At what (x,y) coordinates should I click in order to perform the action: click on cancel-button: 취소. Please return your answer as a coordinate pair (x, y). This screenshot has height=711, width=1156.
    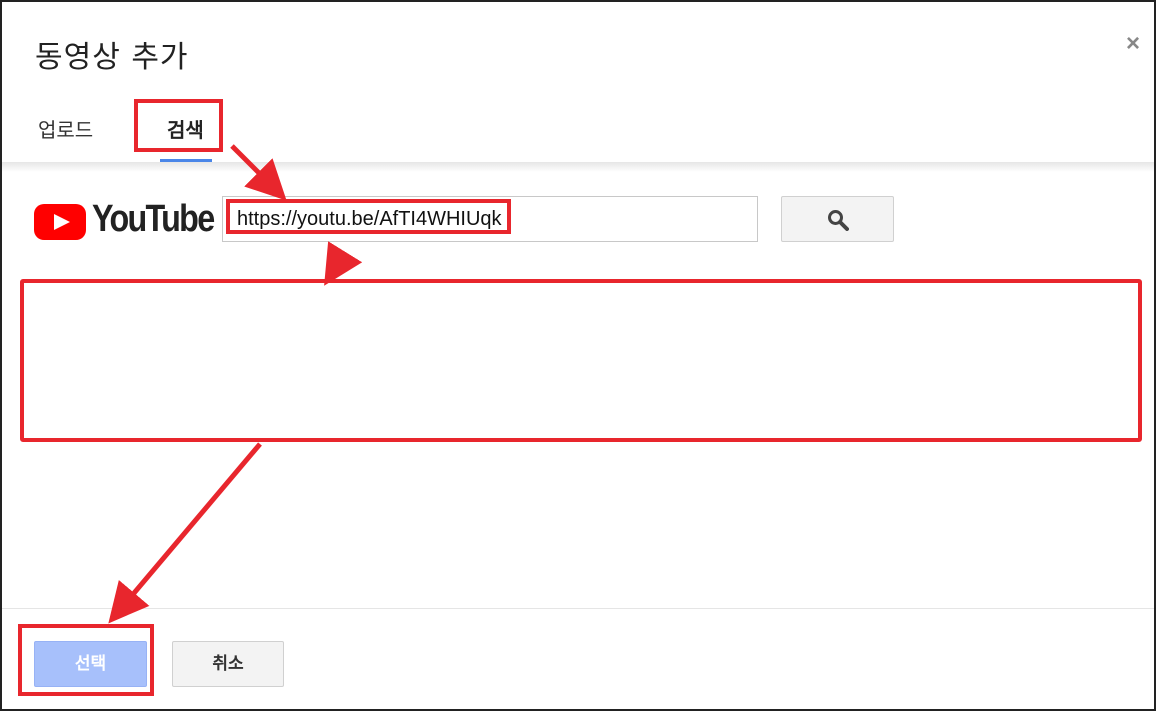
    Looking at the image, I should click on (228, 664).